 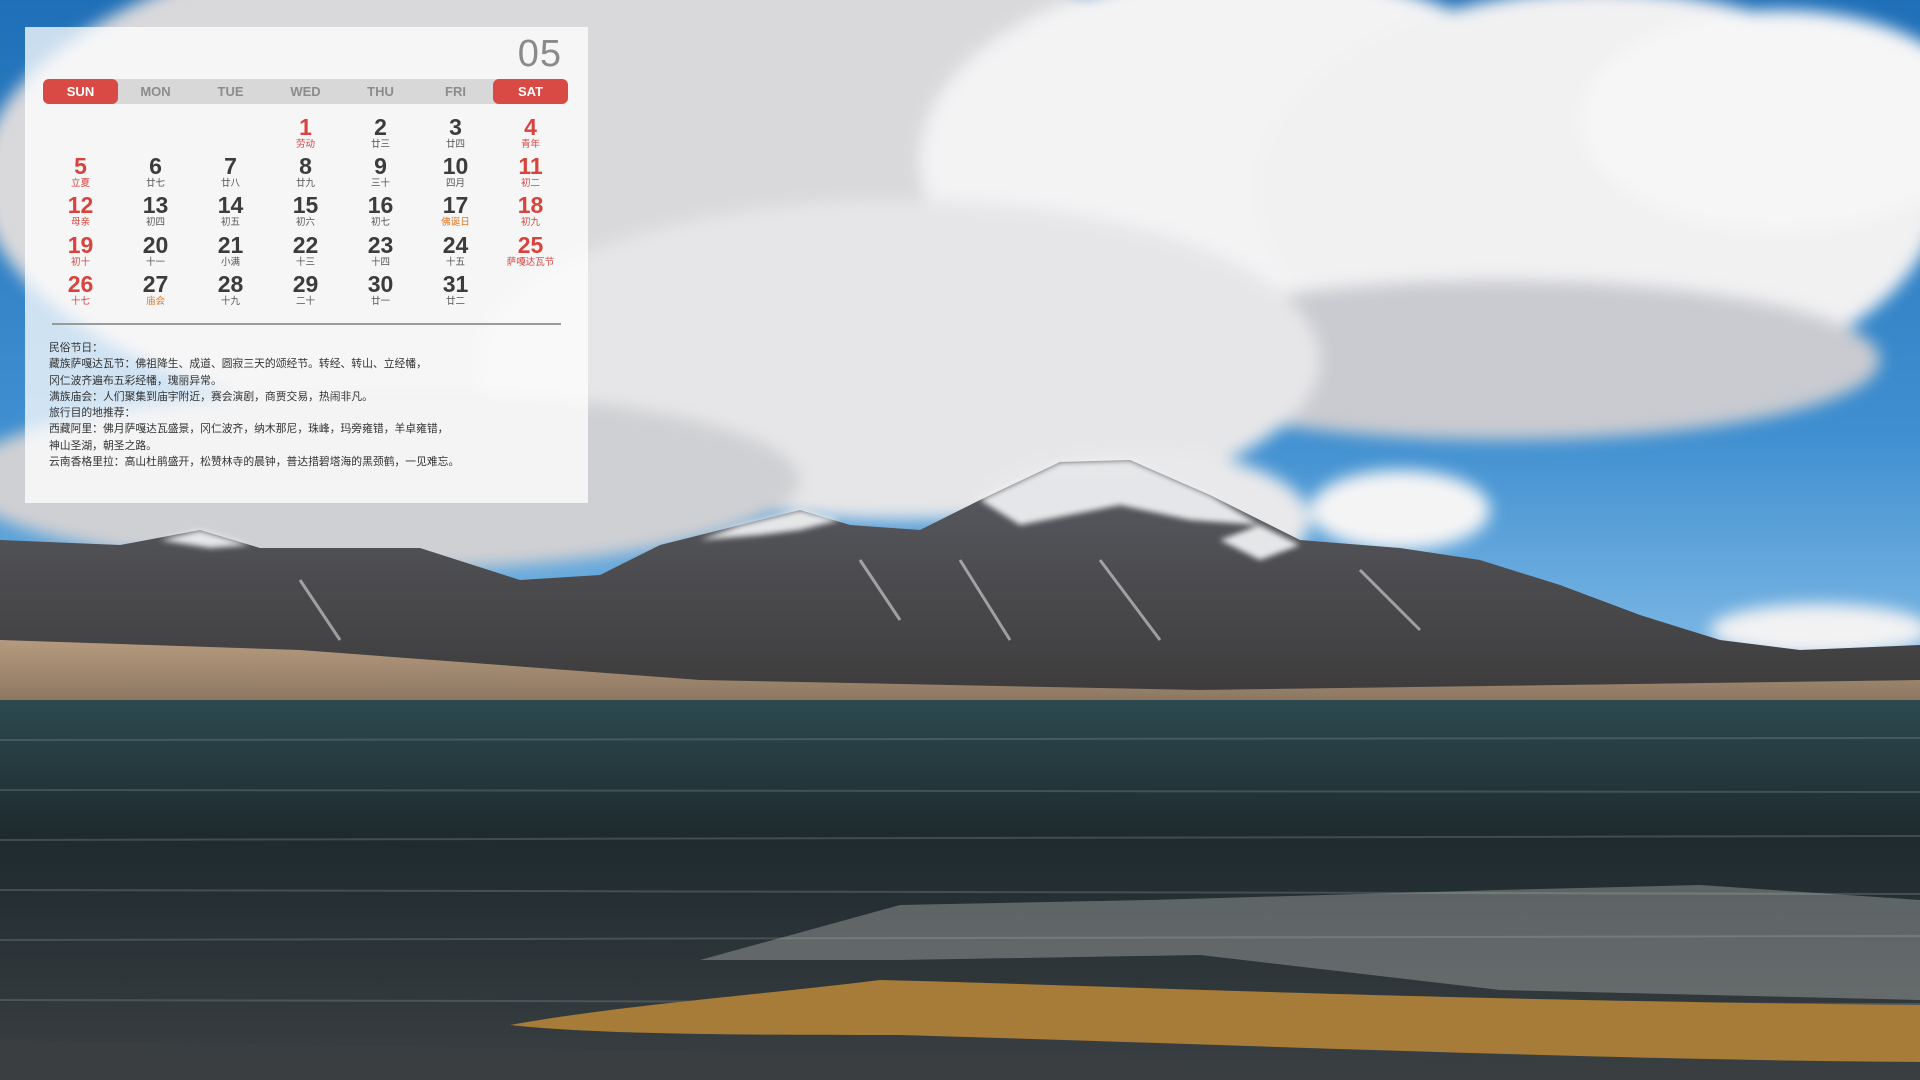 I want to click on day-cell: 29 二十, so click(x=305, y=291).